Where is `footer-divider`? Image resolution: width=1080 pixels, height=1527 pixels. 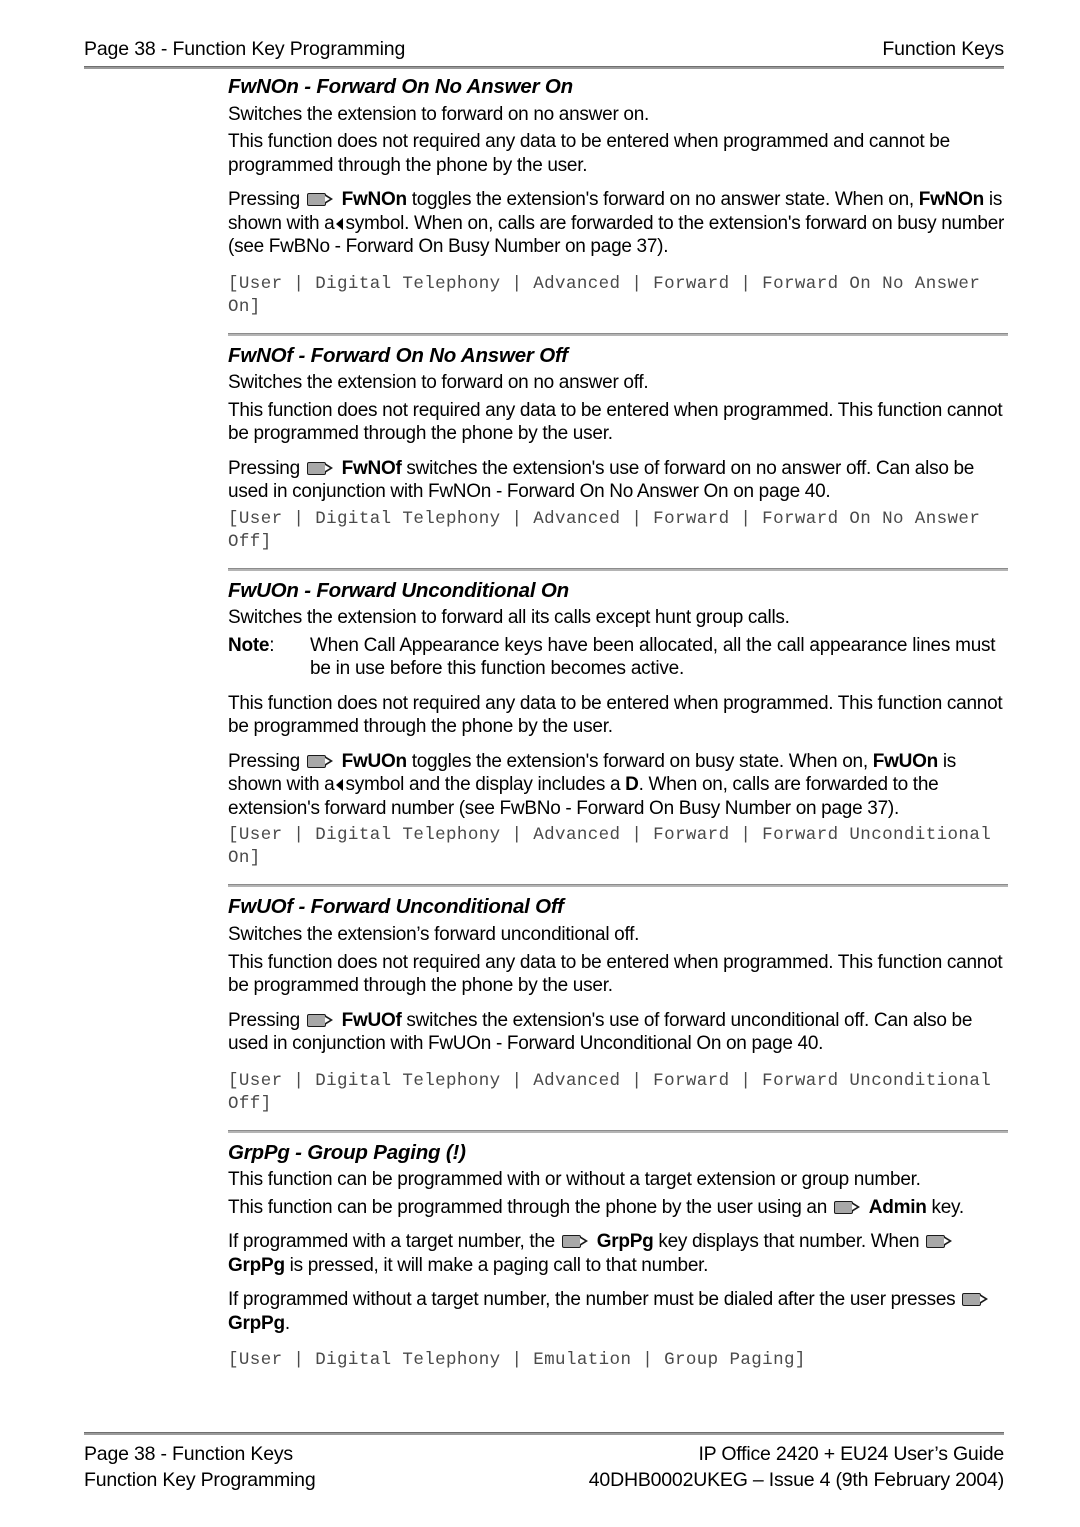 footer-divider is located at coordinates (544, 1433).